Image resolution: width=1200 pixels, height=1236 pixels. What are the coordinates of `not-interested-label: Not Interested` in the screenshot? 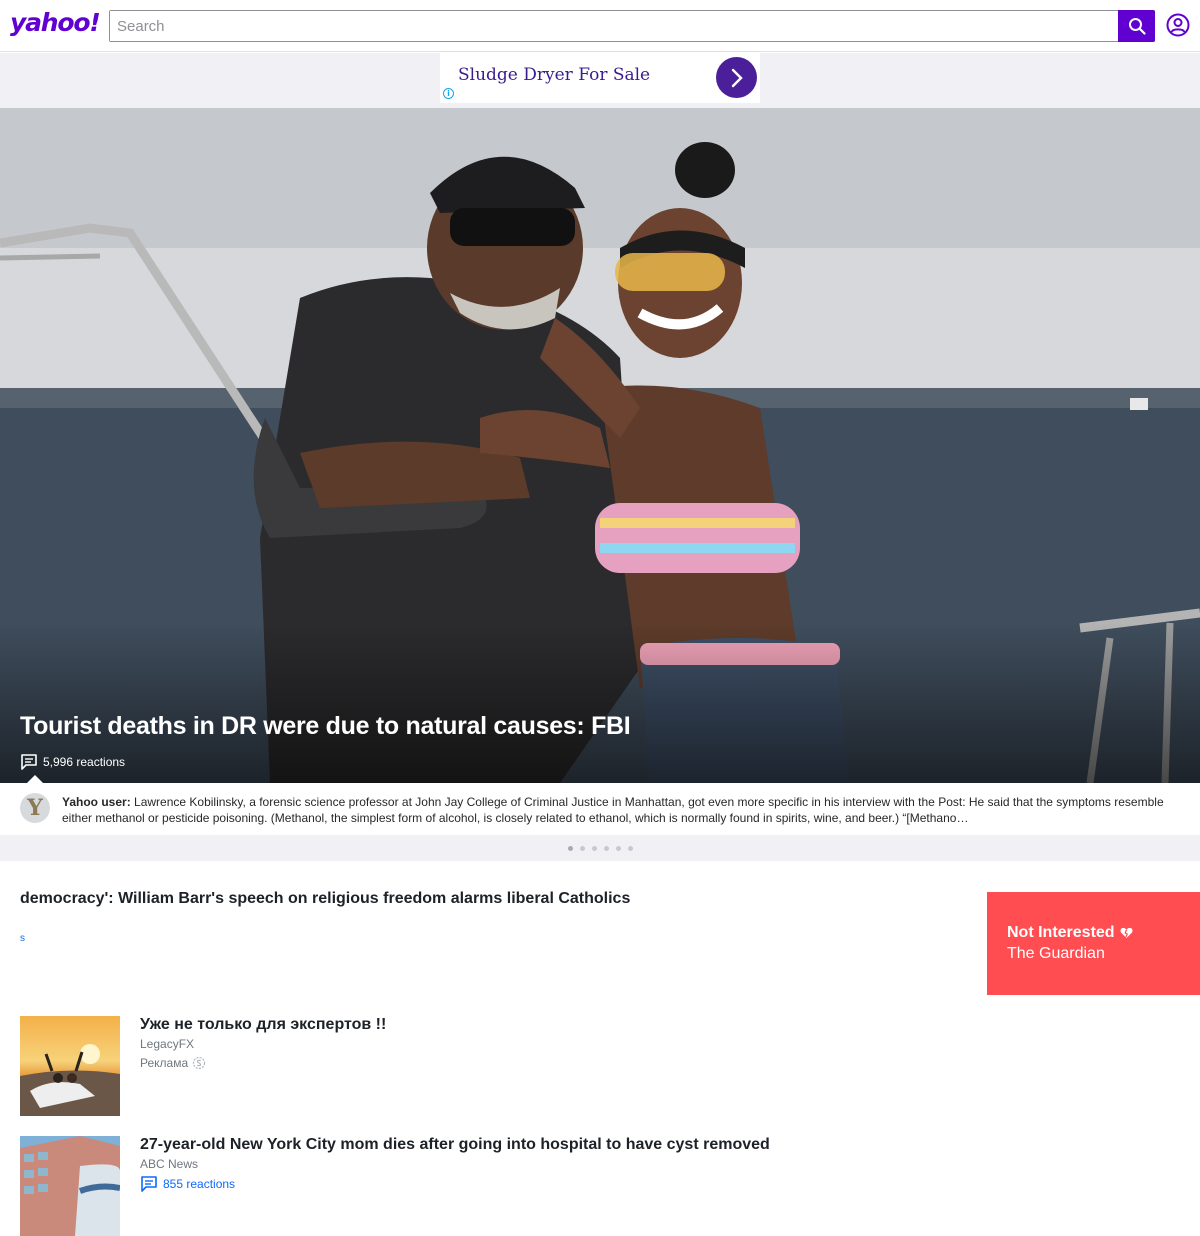 It's located at (1061, 932).